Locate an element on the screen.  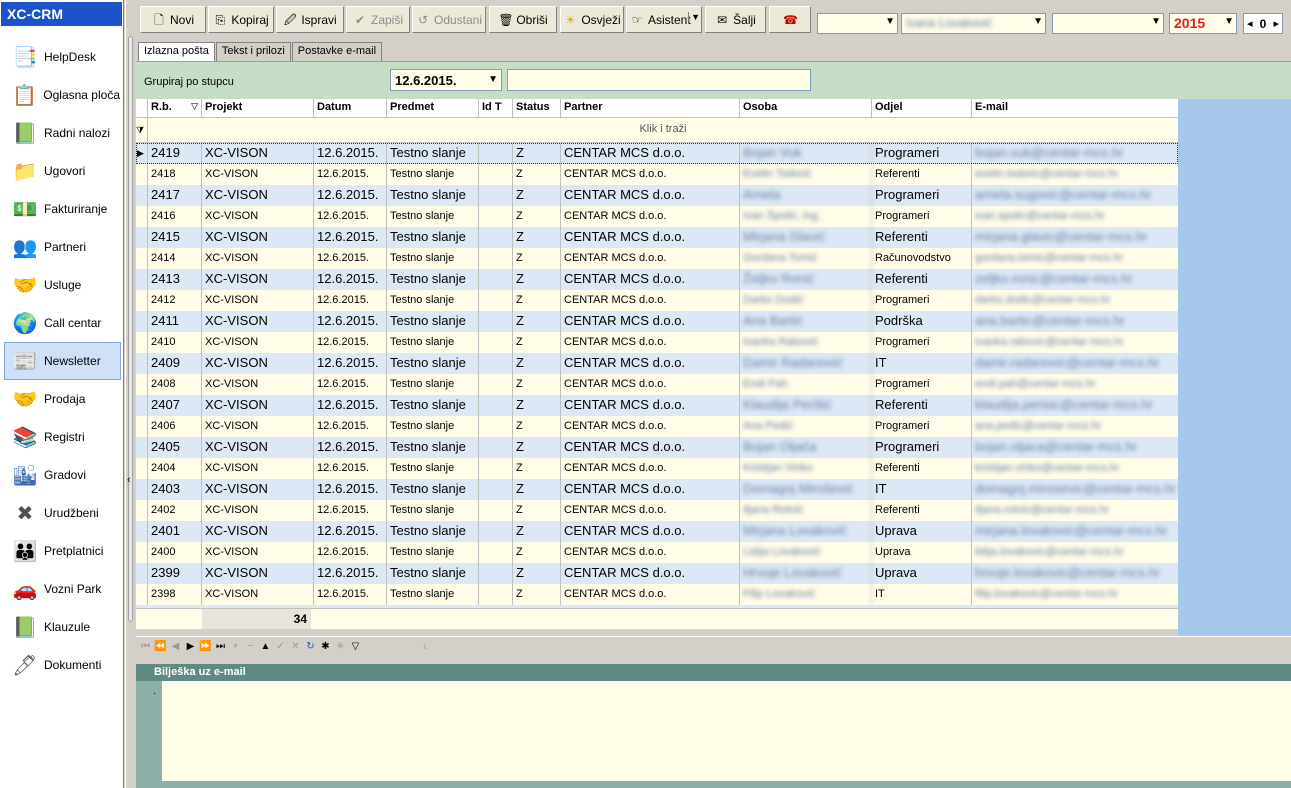
user-combo: Ivana Lovaković ▼ is located at coordinates (973, 23).